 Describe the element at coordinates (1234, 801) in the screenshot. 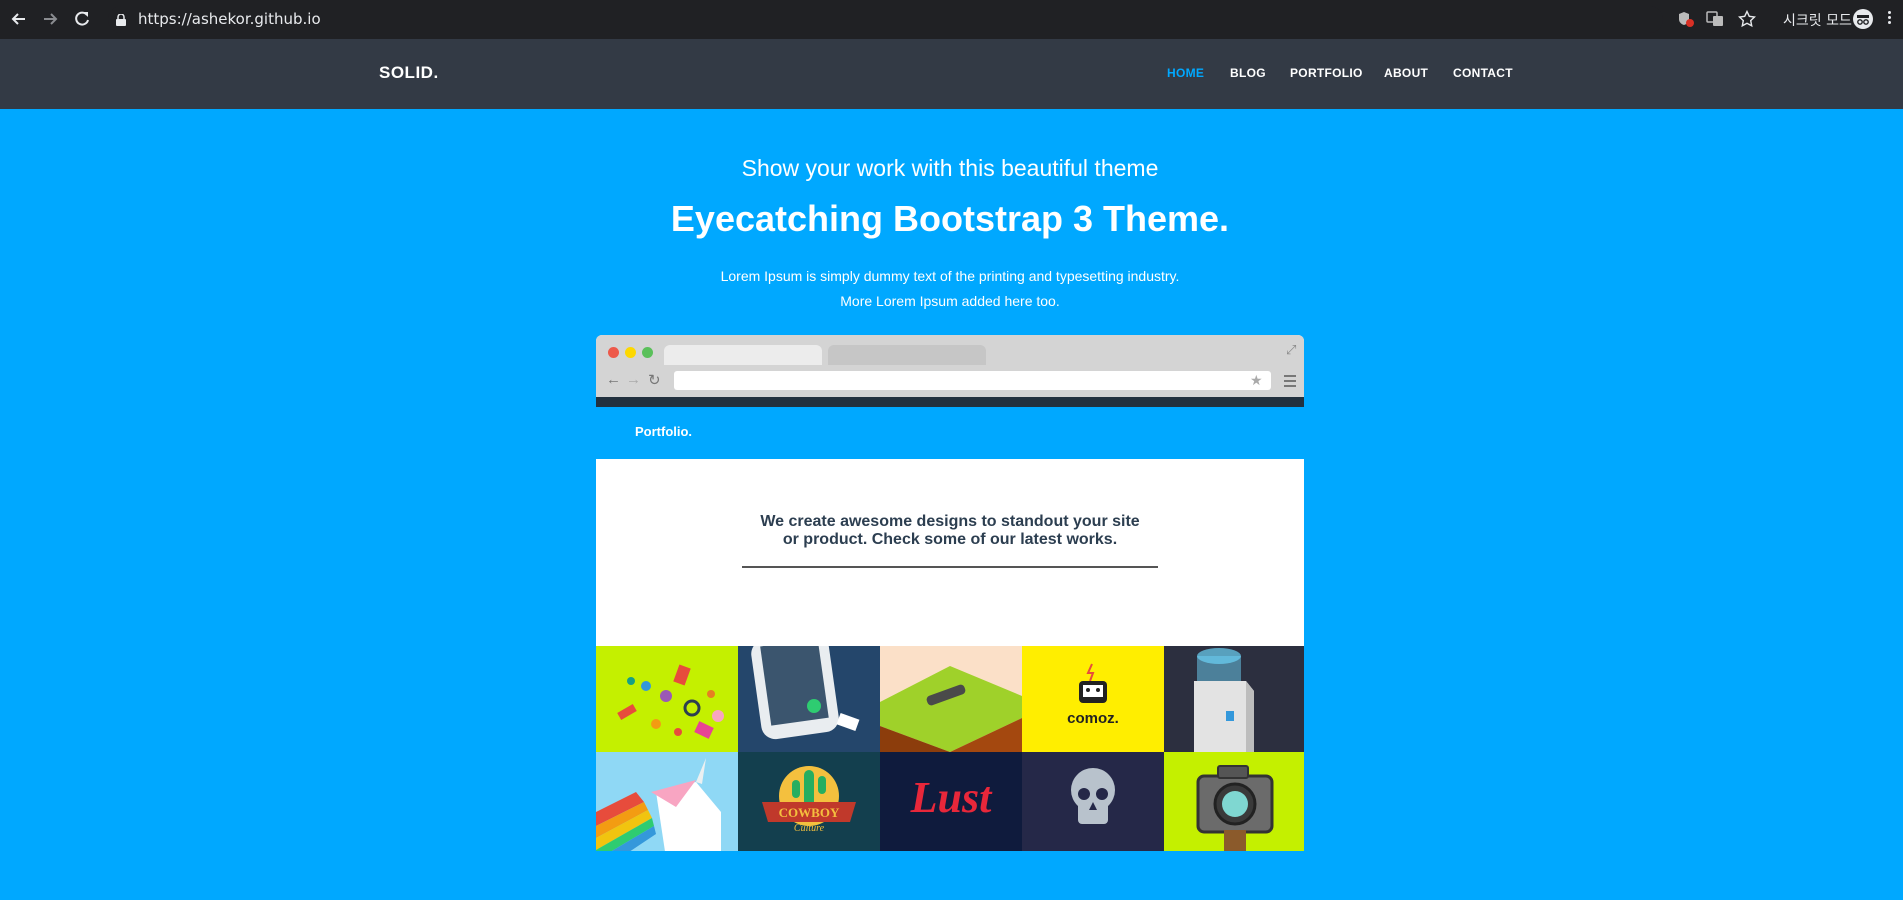

I see `camera-tile` at that location.